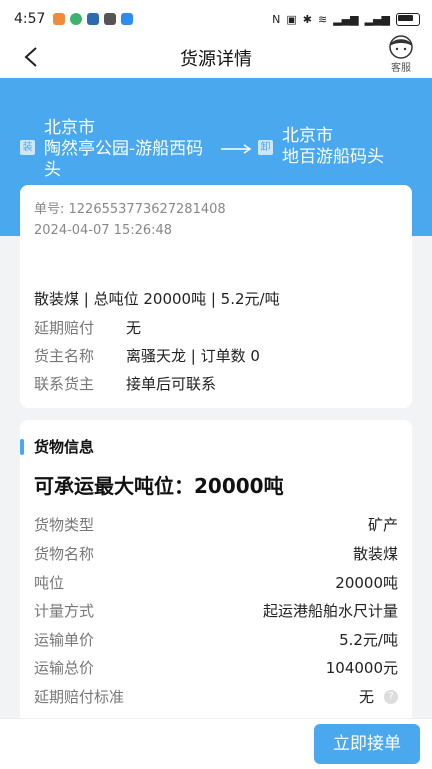 The image size is (432, 769). What do you see at coordinates (64, 611) in the screenshot?
I see `detail-key: 计量方式` at bounding box center [64, 611].